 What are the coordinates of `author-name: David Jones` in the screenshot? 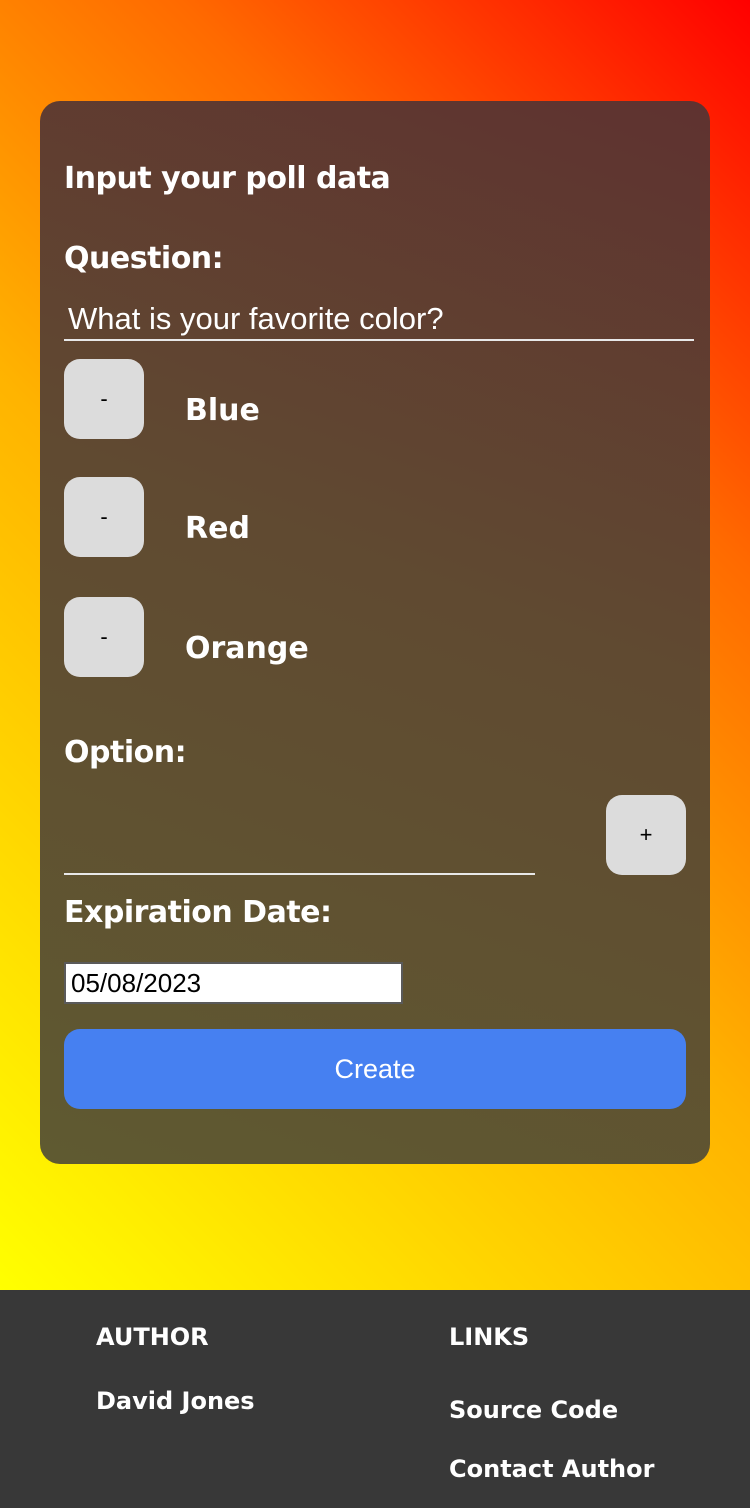 It's located at (175, 1401).